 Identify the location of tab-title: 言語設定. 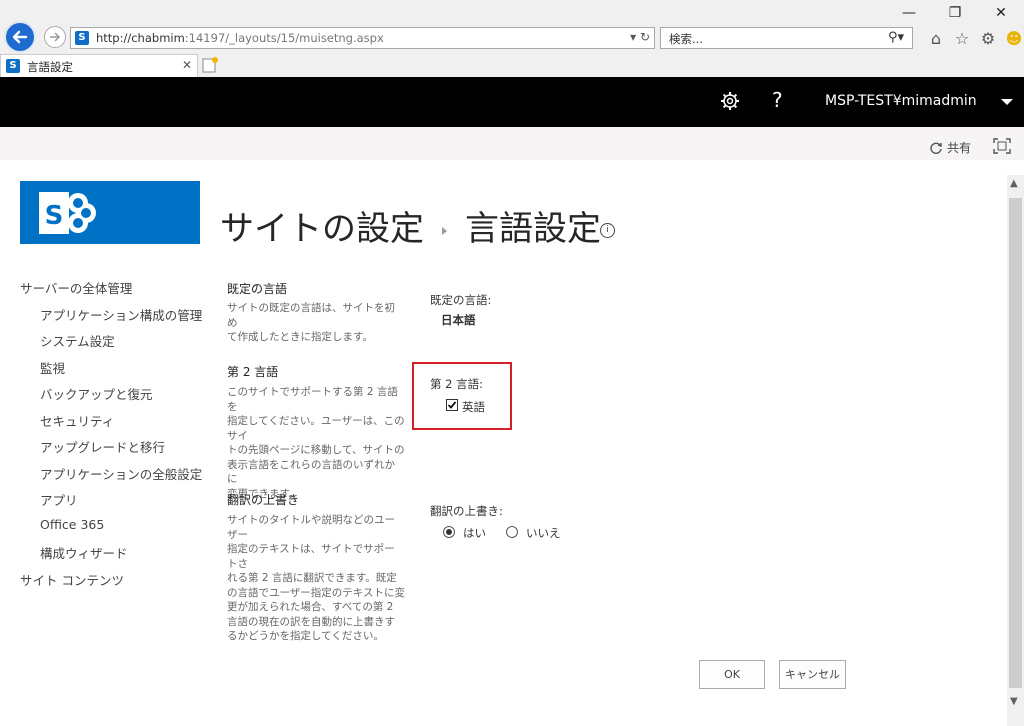
(50, 67).